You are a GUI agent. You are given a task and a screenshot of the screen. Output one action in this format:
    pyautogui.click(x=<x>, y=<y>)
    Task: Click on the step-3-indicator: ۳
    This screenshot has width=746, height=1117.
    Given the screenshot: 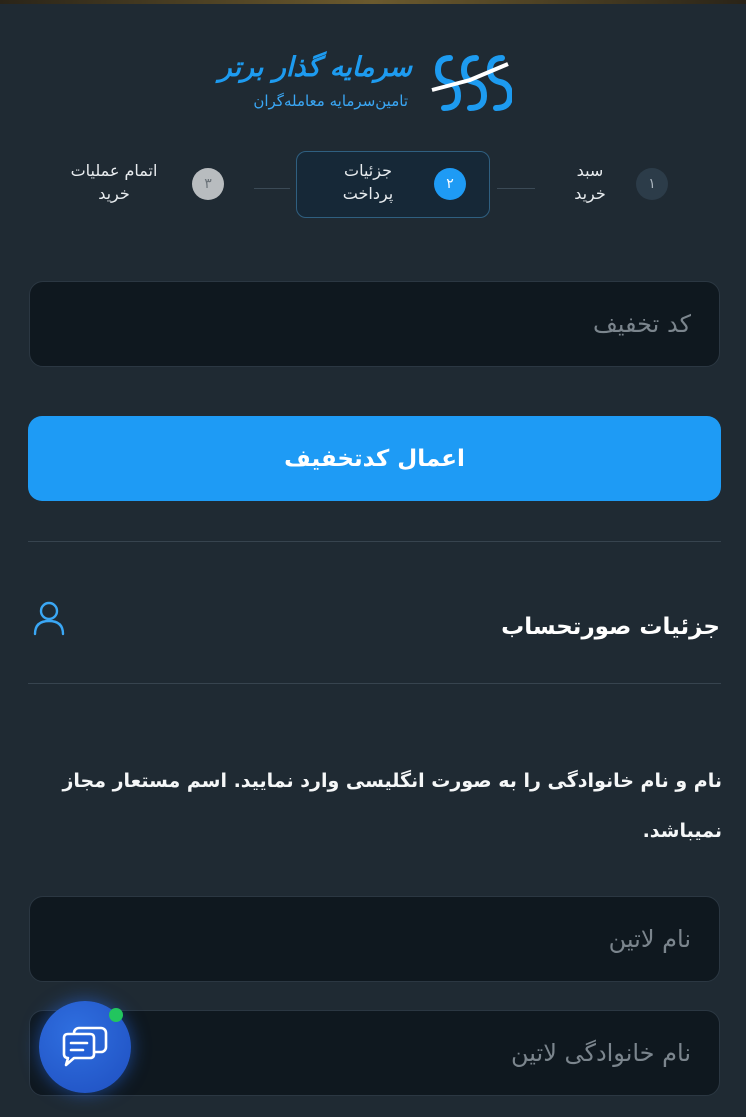 What is the action you would take?
    pyautogui.click(x=208, y=184)
    